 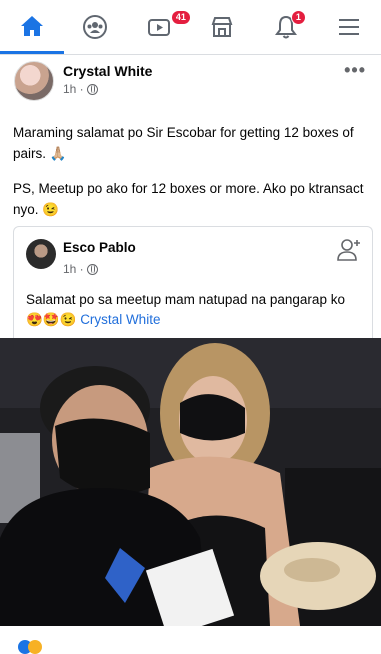 I want to click on post-meta: 1h ·, so click(x=80, y=89).